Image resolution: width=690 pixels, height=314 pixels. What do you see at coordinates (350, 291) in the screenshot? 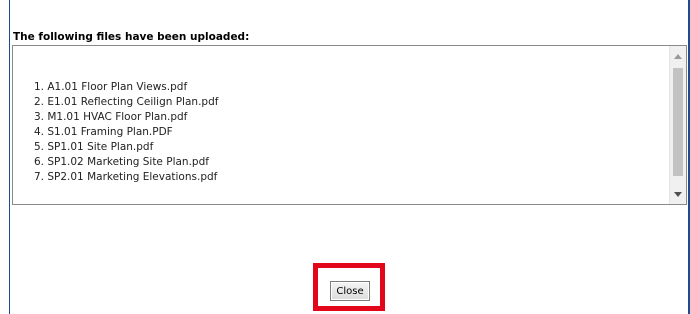
I see `close-button: Close` at bounding box center [350, 291].